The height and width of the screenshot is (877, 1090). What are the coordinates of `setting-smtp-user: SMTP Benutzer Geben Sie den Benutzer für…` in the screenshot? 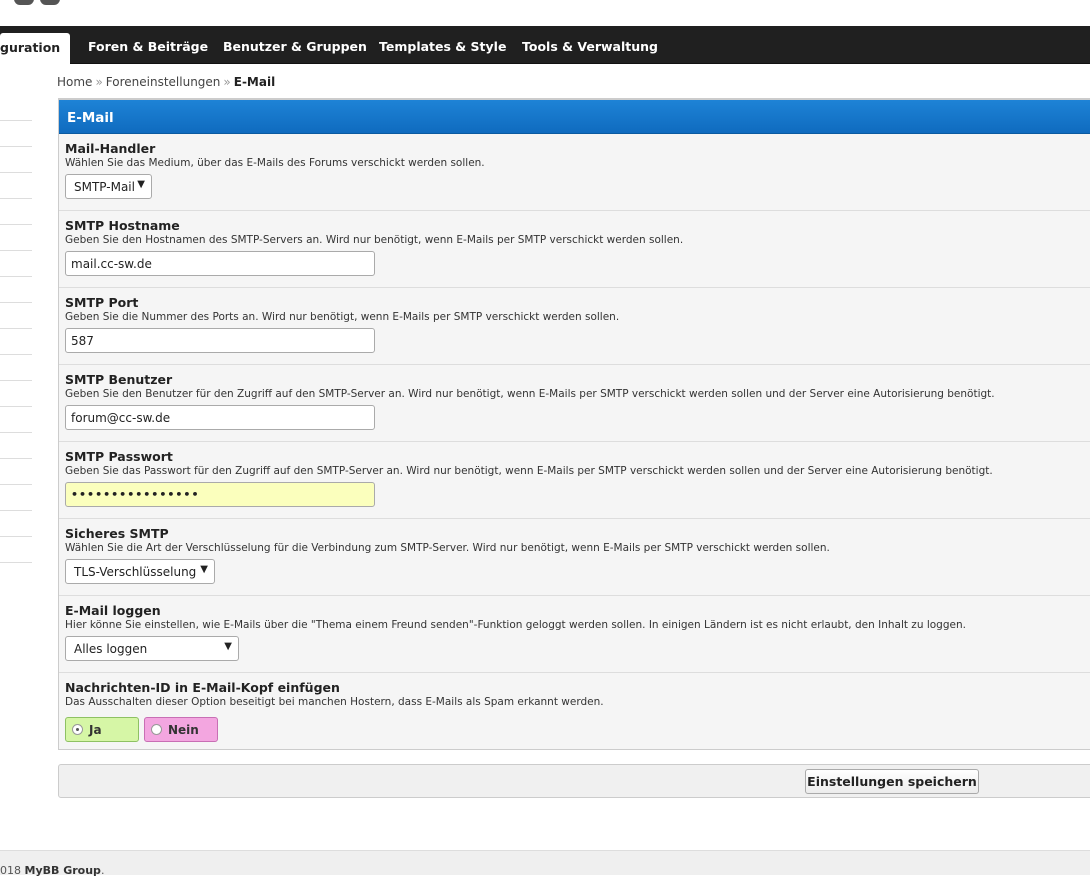 It's located at (574, 403).